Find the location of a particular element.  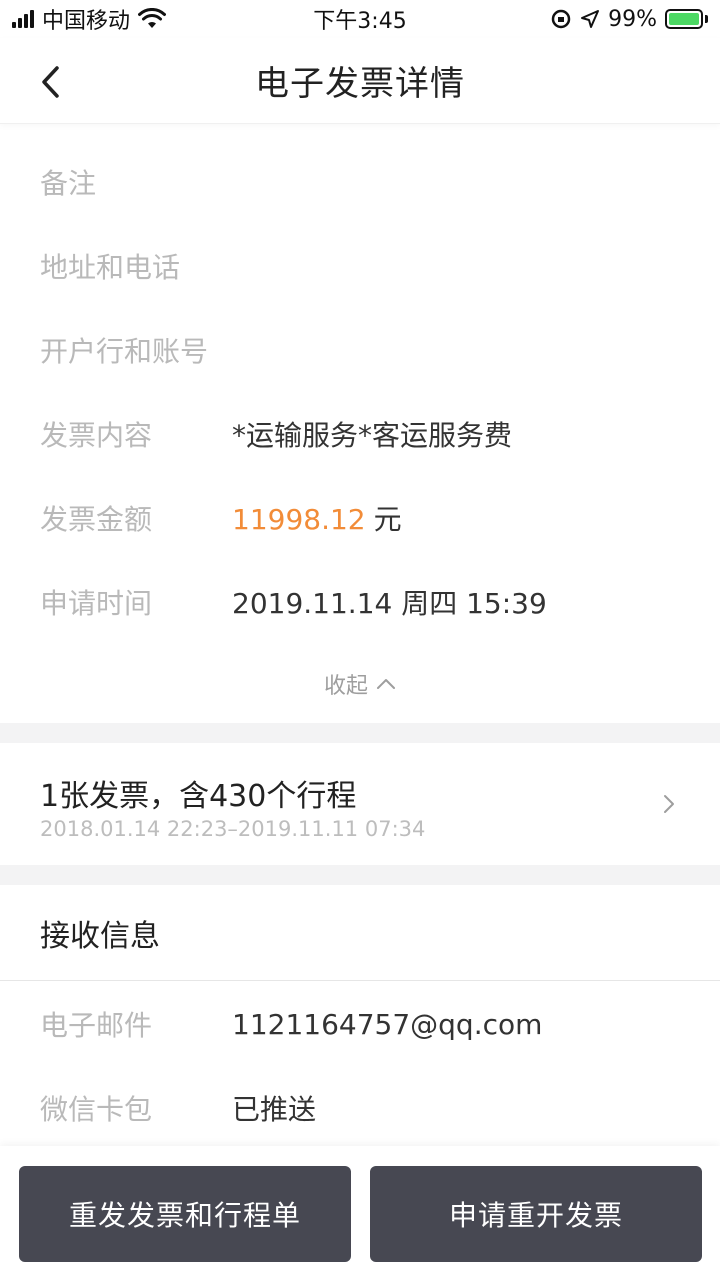

detail-label: 发票金额 is located at coordinates (96, 519).